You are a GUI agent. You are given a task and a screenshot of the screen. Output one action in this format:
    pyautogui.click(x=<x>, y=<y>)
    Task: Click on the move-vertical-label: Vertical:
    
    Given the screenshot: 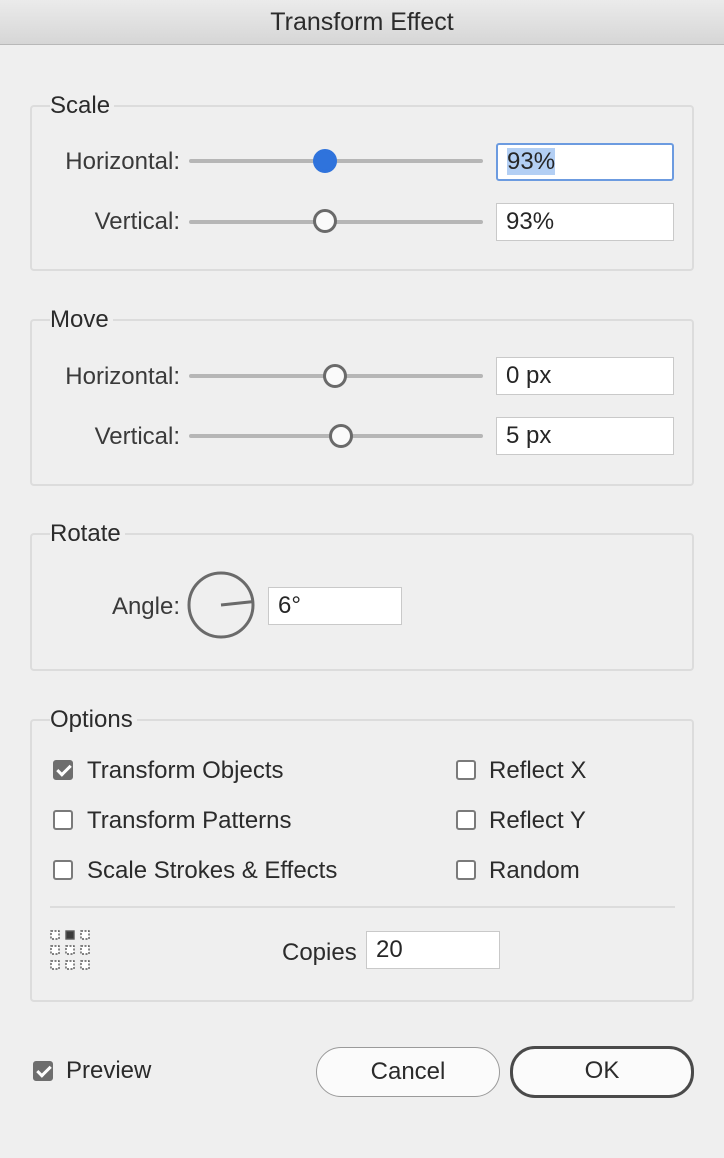 What is the action you would take?
    pyautogui.click(x=137, y=436)
    